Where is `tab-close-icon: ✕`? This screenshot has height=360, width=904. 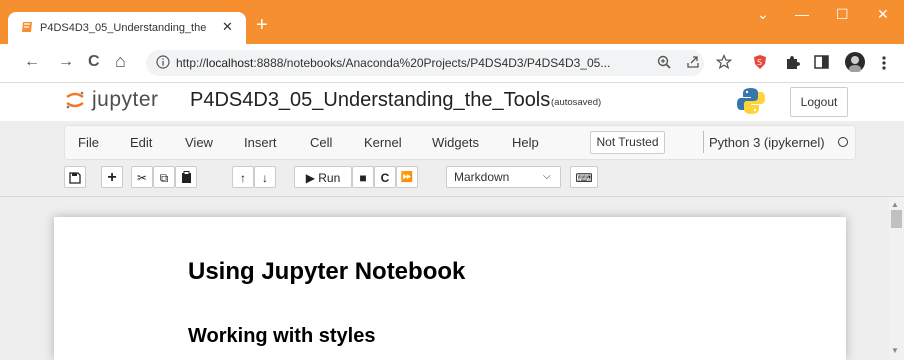
tab-close-icon: ✕ is located at coordinates (227, 27).